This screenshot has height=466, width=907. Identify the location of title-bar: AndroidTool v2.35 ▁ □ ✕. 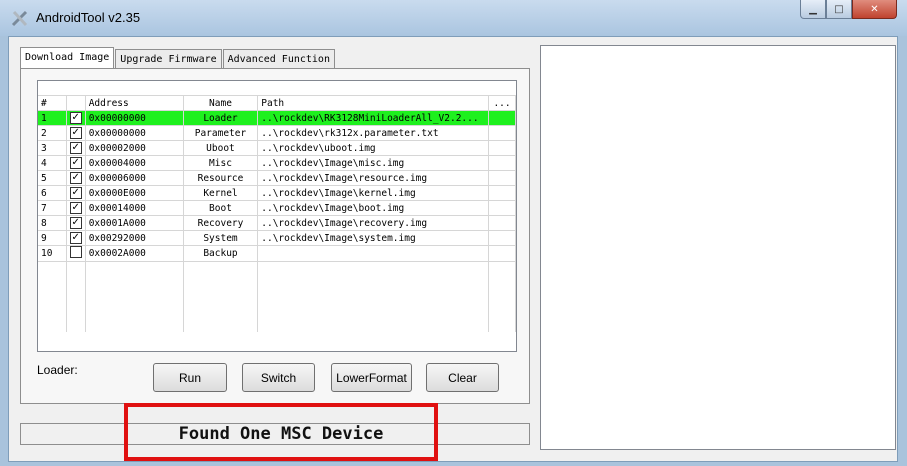
(453, 18).